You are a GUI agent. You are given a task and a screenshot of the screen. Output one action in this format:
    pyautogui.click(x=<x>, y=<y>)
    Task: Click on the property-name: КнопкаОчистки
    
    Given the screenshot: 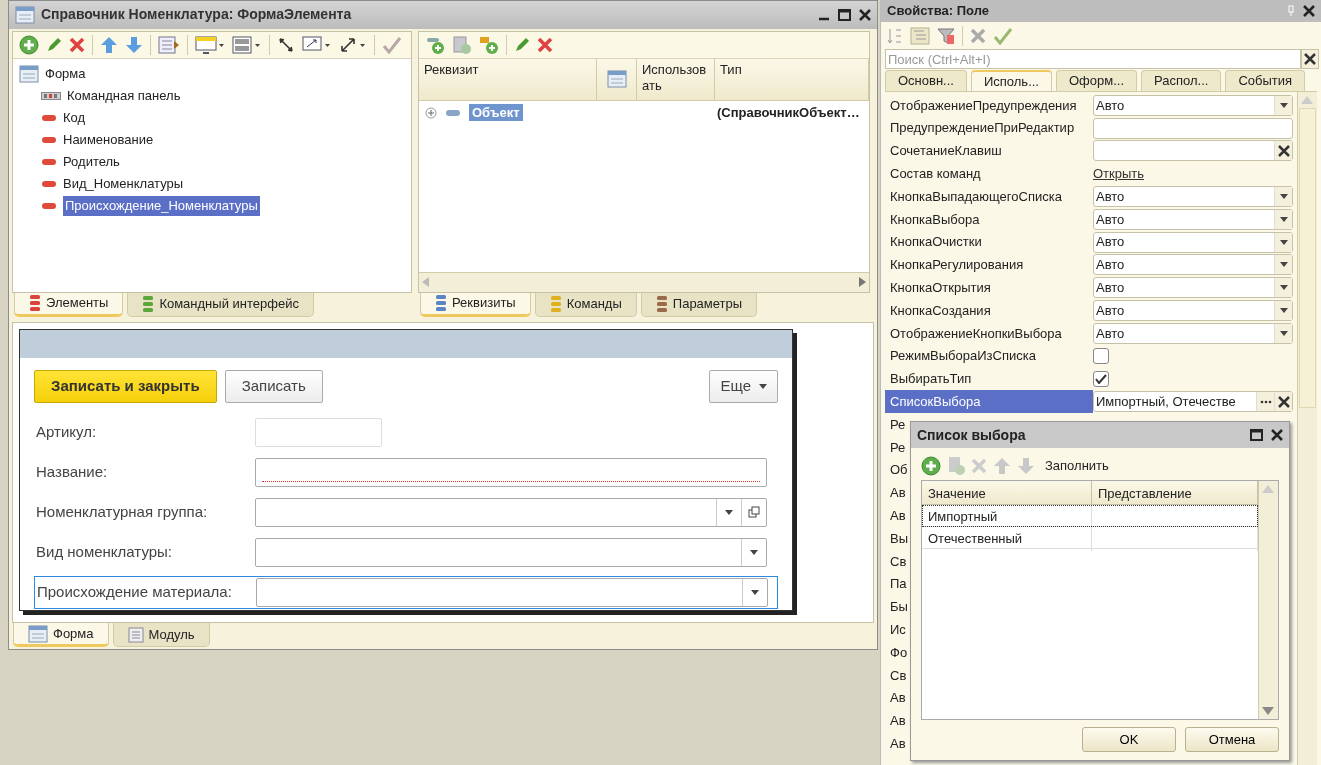 What is the action you would take?
    pyautogui.click(x=989, y=242)
    